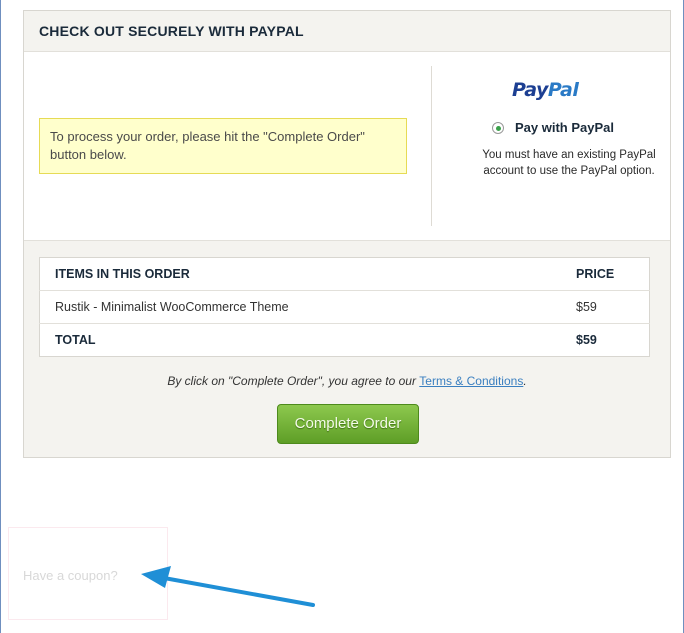 The width and height of the screenshot is (684, 633). Describe the element at coordinates (0, 316) in the screenshot. I see `window-border-left` at that location.